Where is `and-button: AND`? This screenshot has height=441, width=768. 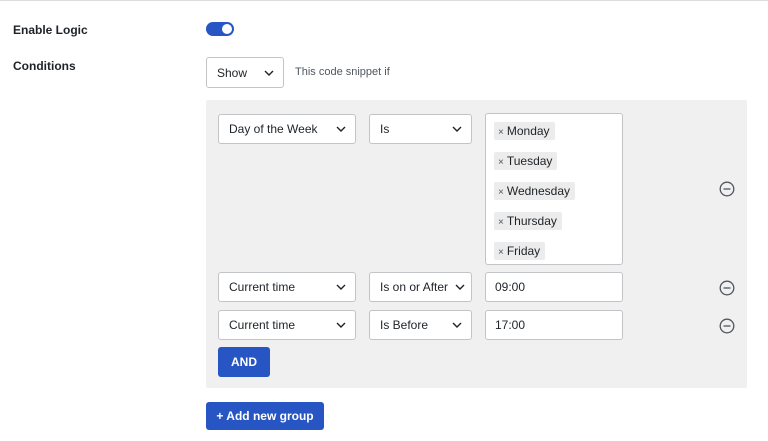
and-button: AND is located at coordinates (244, 362).